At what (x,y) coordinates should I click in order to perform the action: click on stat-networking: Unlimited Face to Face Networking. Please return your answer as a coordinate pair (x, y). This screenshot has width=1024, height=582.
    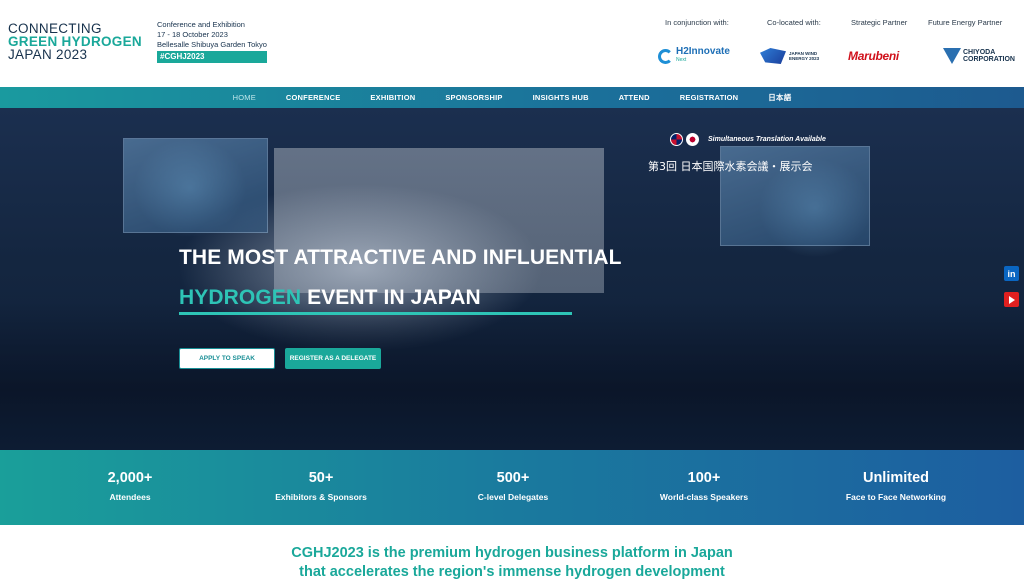
    Looking at the image, I should click on (896, 485).